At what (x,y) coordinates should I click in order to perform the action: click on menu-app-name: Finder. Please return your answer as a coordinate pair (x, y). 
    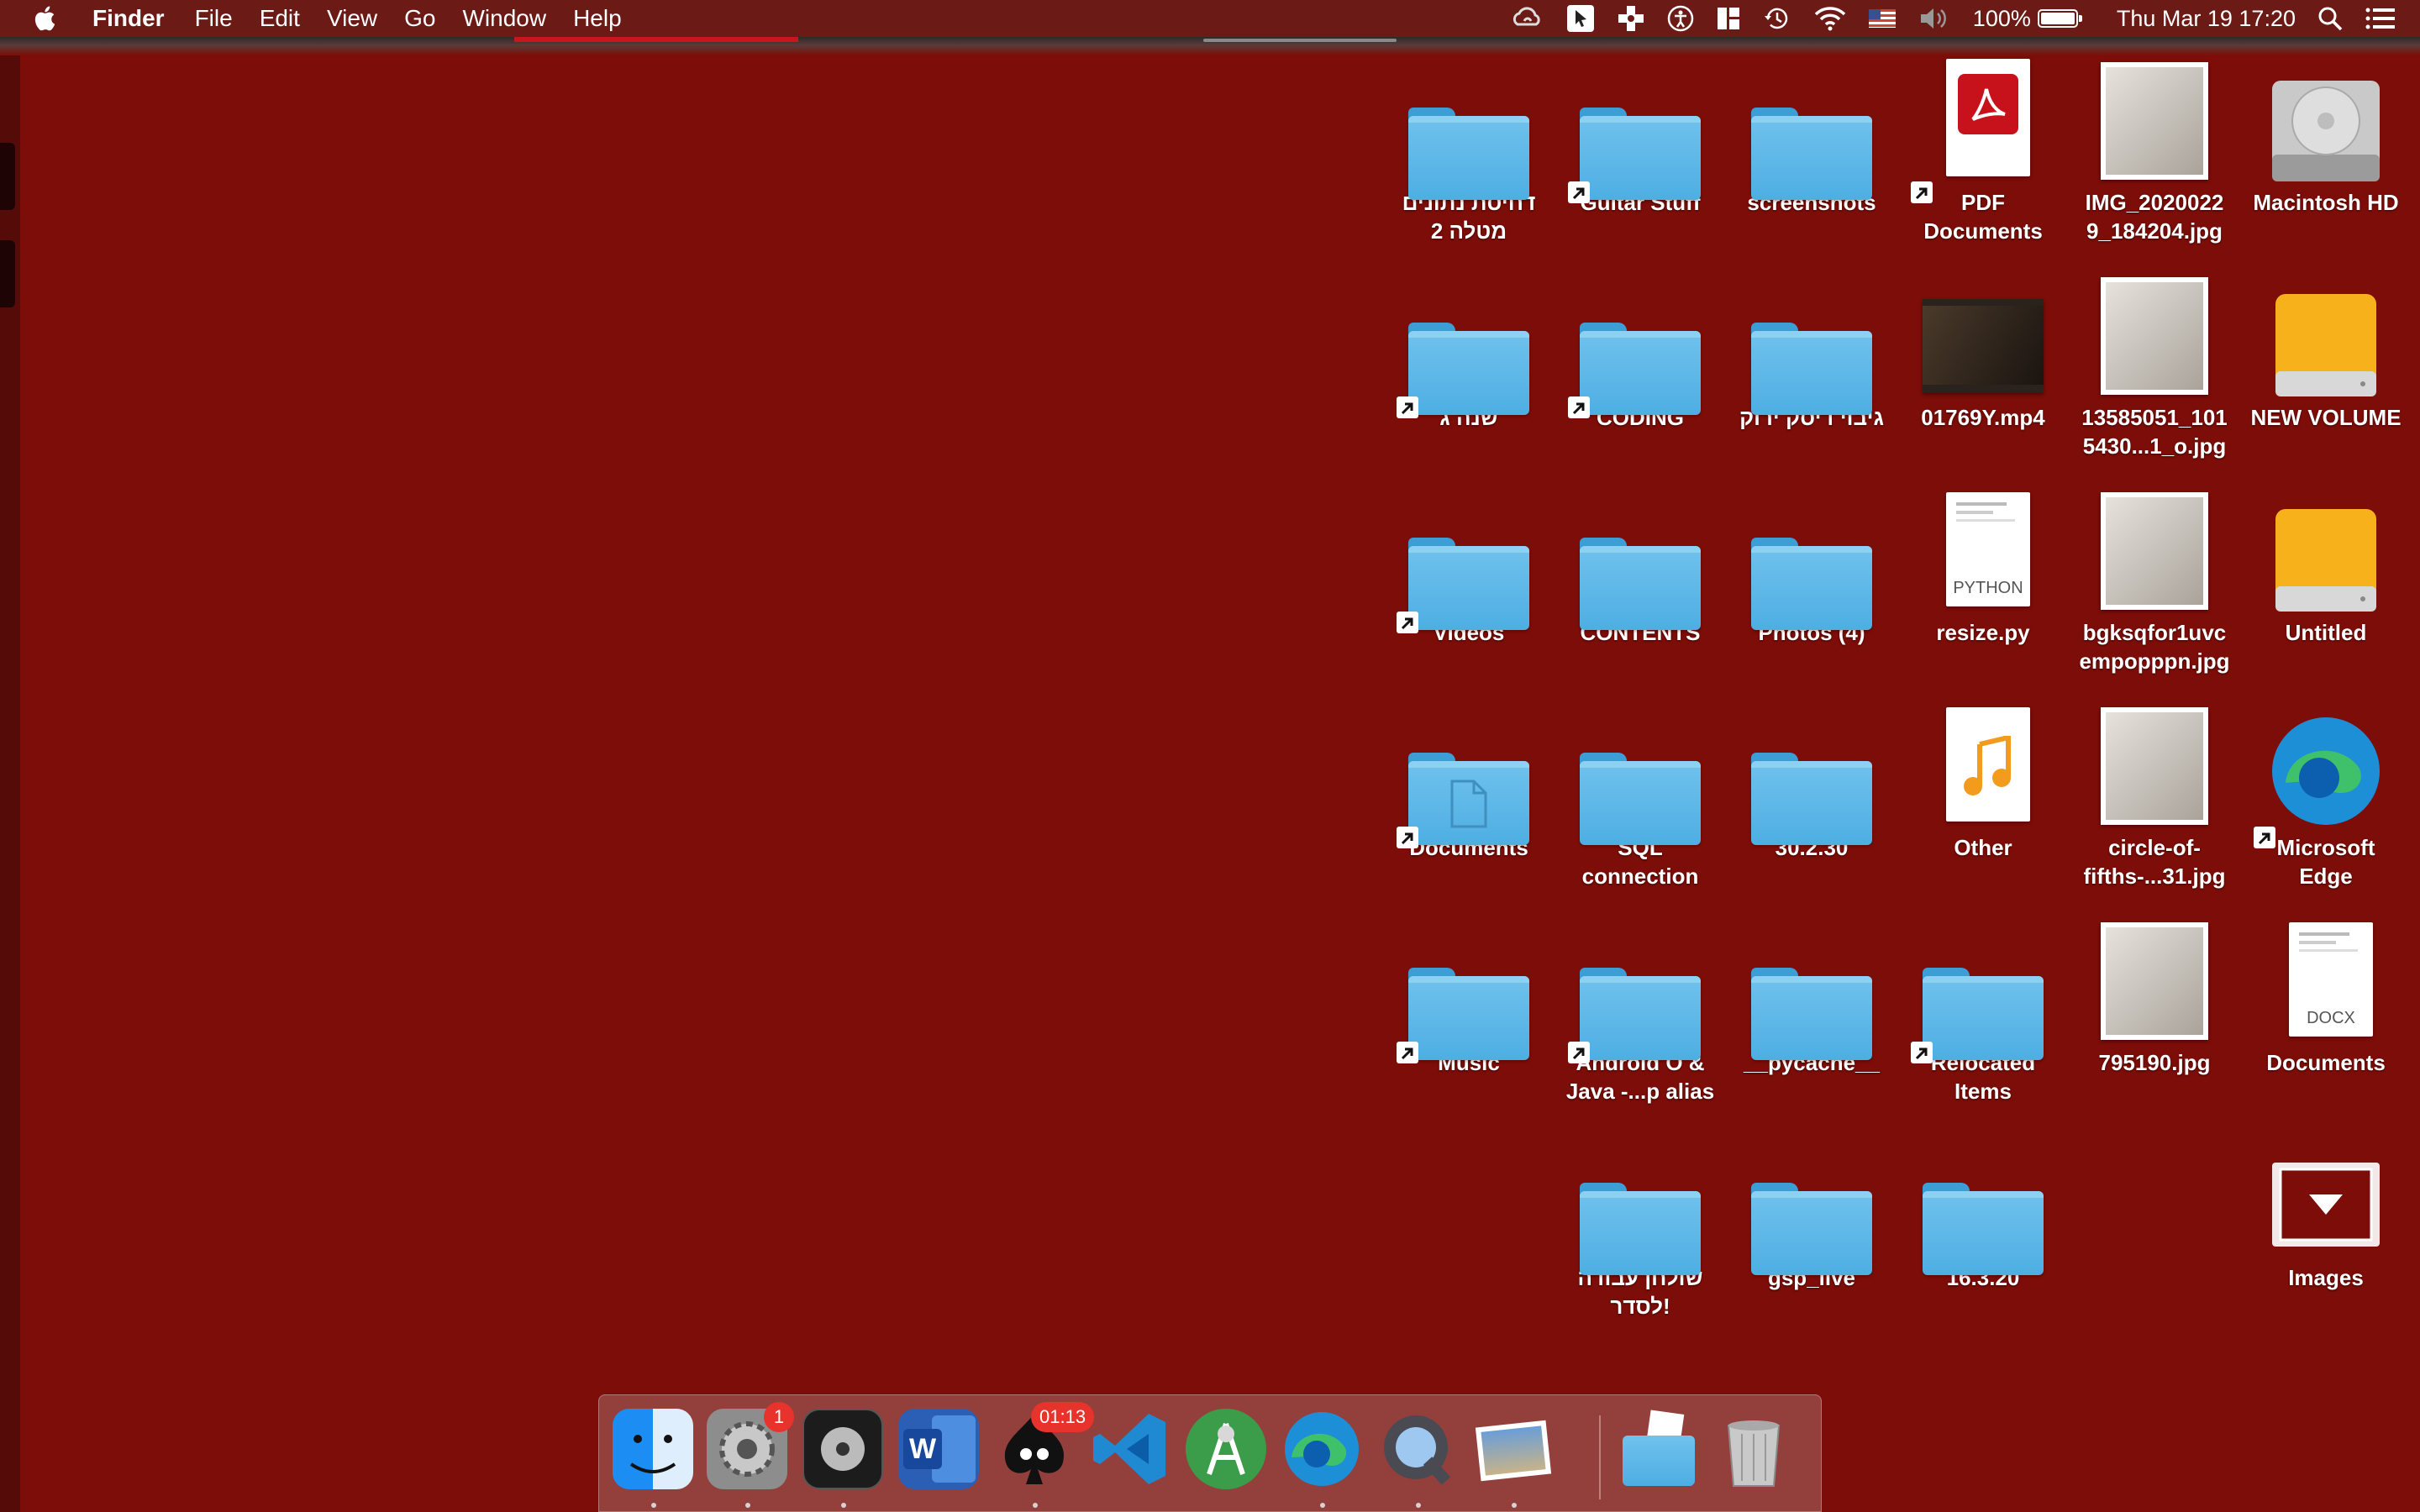
    Looking at the image, I should click on (128, 18).